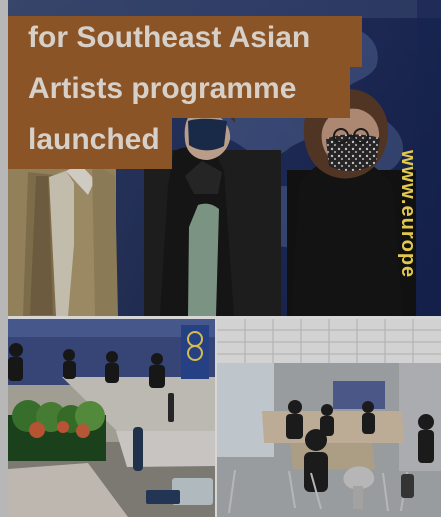 The height and width of the screenshot is (517, 441). What do you see at coordinates (185, 41) in the screenshot?
I see `headline-line-1: for Southeast Asian` at bounding box center [185, 41].